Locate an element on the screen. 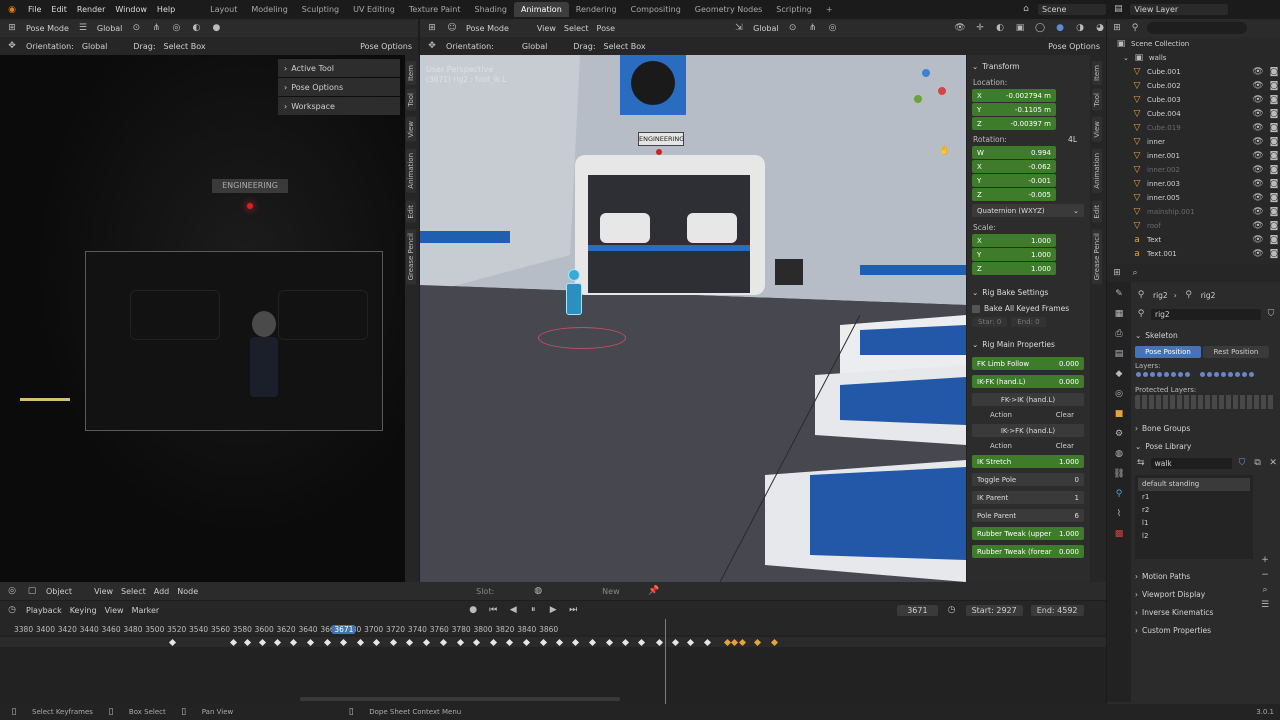 The image size is (1280, 720). bone-icon: ⌇ is located at coordinates (1119, 514).